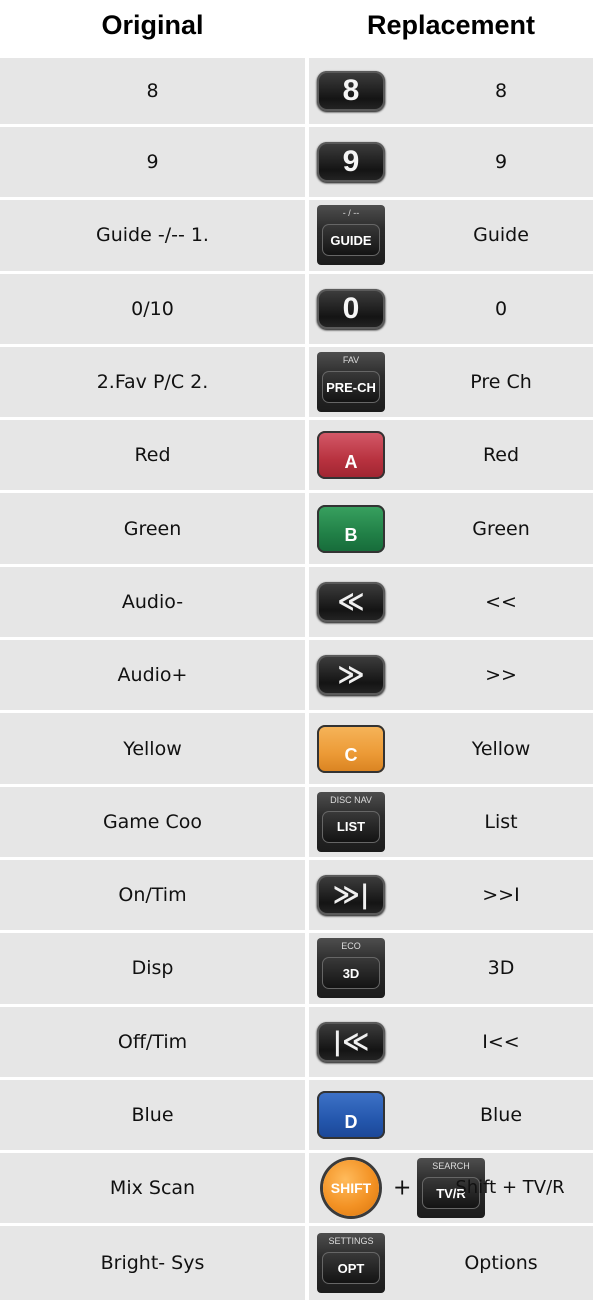  I want to click on key-label: |≪, so click(351, 1041).